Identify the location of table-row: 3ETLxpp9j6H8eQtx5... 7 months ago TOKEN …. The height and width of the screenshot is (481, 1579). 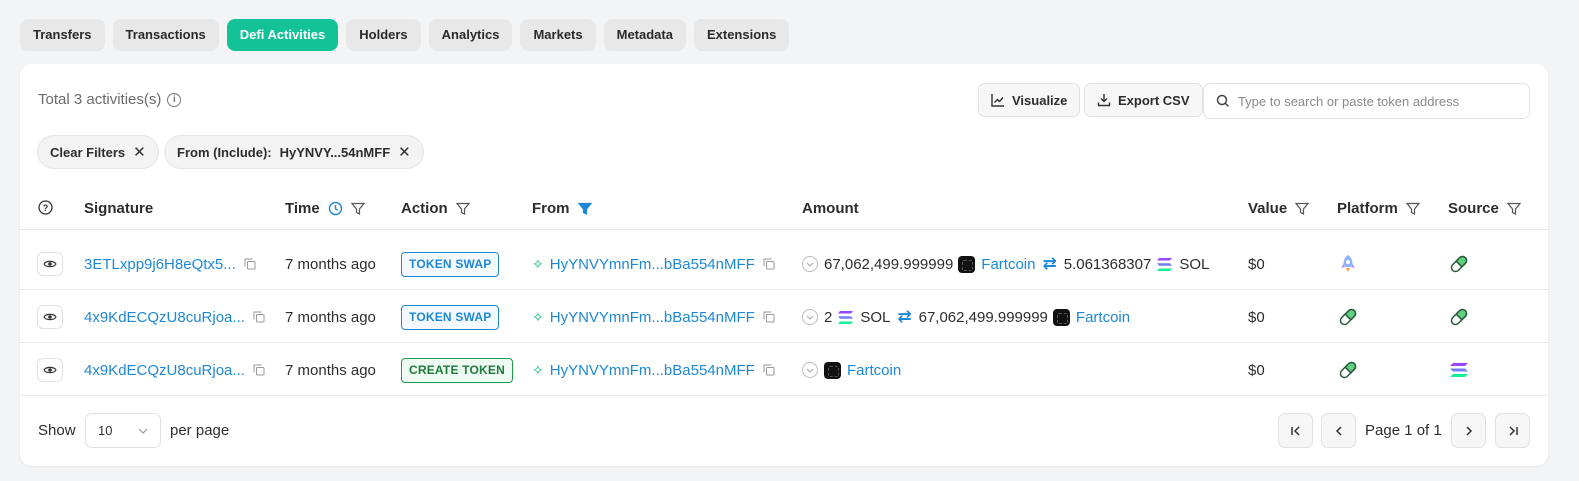
(784, 264).